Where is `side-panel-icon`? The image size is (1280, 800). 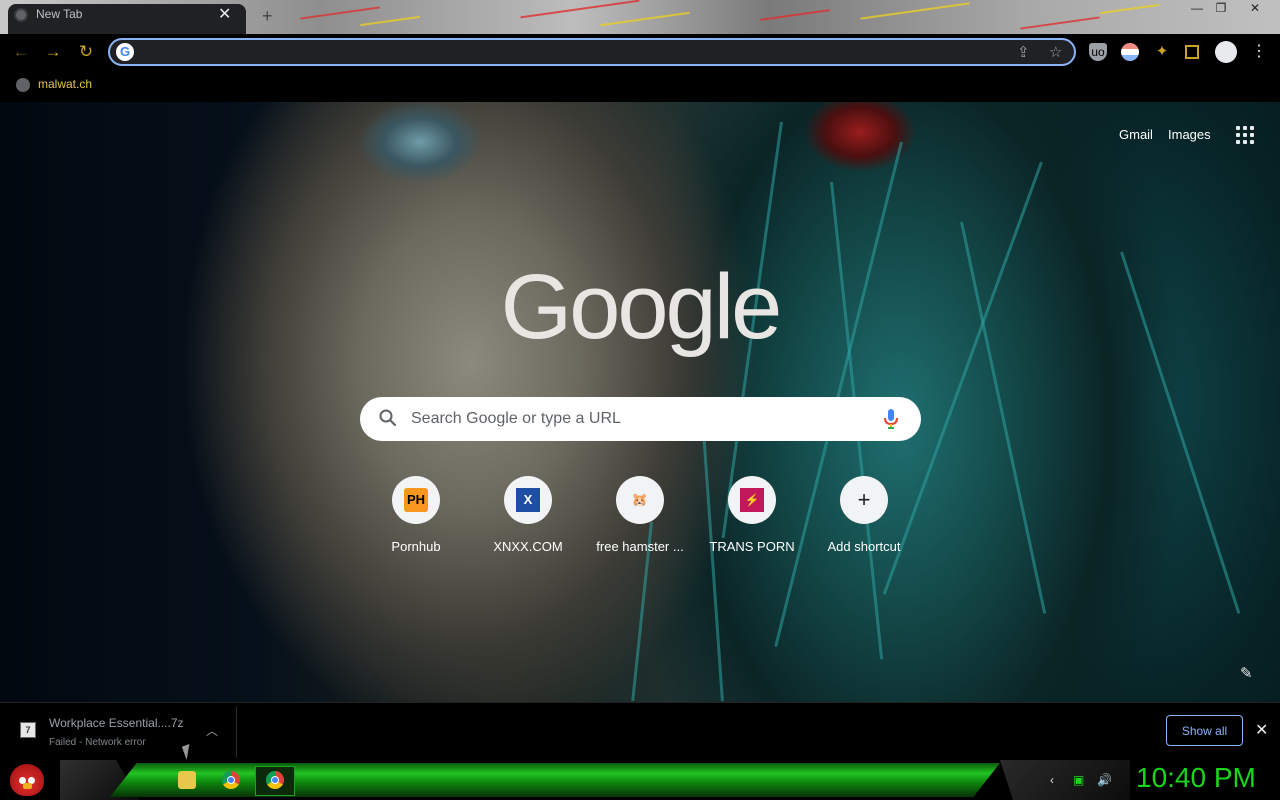
side-panel-icon is located at coordinates (1192, 52).